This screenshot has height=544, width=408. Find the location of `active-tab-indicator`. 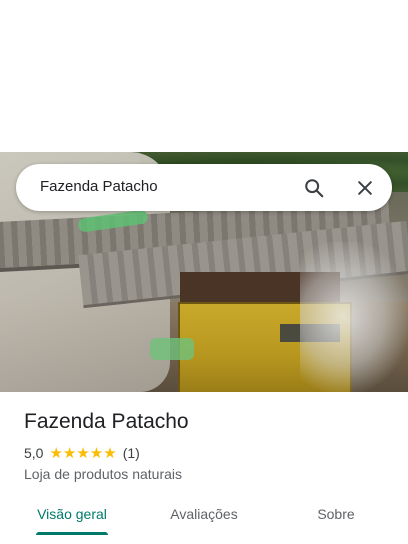

active-tab-indicator is located at coordinates (72, 533).